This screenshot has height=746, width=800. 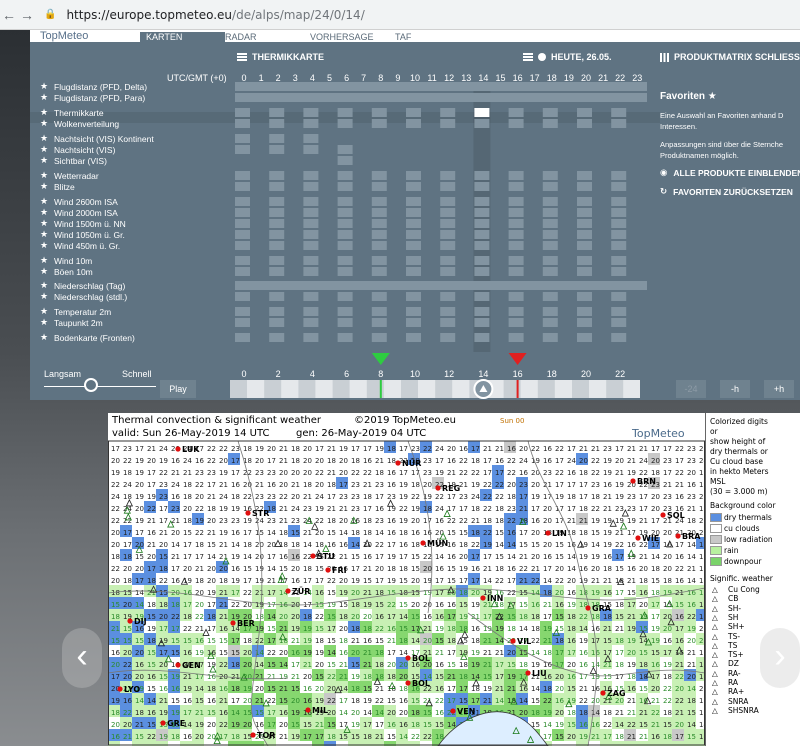 I want to click on product-row: ★ Wind 2000m ISA, so click(x=79, y=212).